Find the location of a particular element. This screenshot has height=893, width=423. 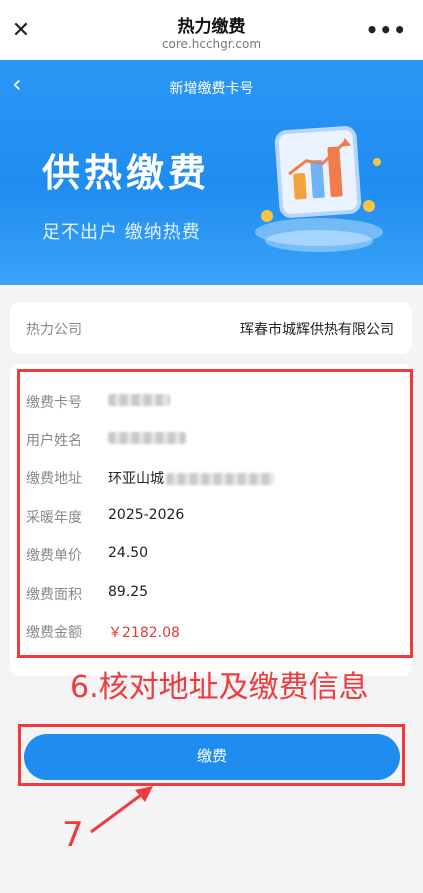

company-value: 珲春市城辉供热有限公司 is located at coordinates (317, 330).